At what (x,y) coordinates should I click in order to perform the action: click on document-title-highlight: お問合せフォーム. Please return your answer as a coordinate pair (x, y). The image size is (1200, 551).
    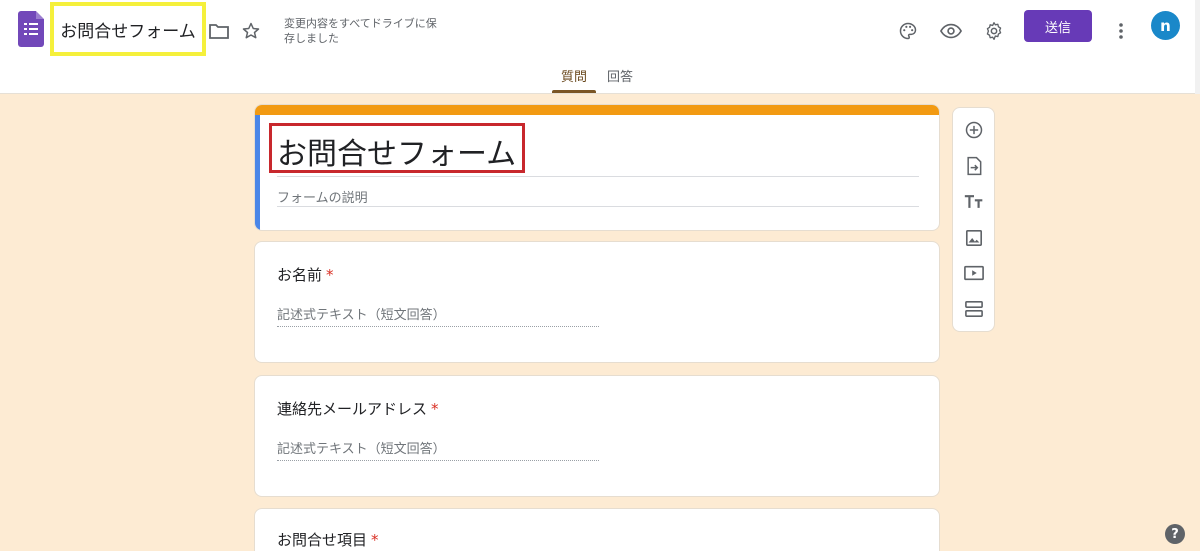
    Looking at the image, I should click on (128, 29).